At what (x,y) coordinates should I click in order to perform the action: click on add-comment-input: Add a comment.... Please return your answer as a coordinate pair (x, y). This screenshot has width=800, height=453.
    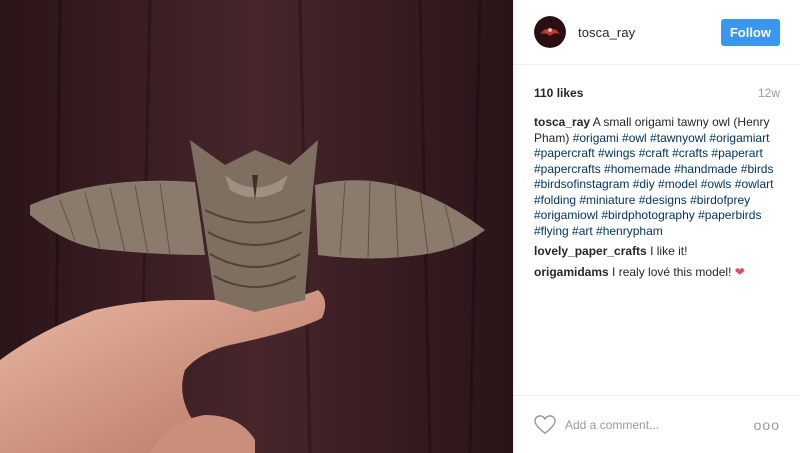
    Looking at the image, I should click on (659, 425).